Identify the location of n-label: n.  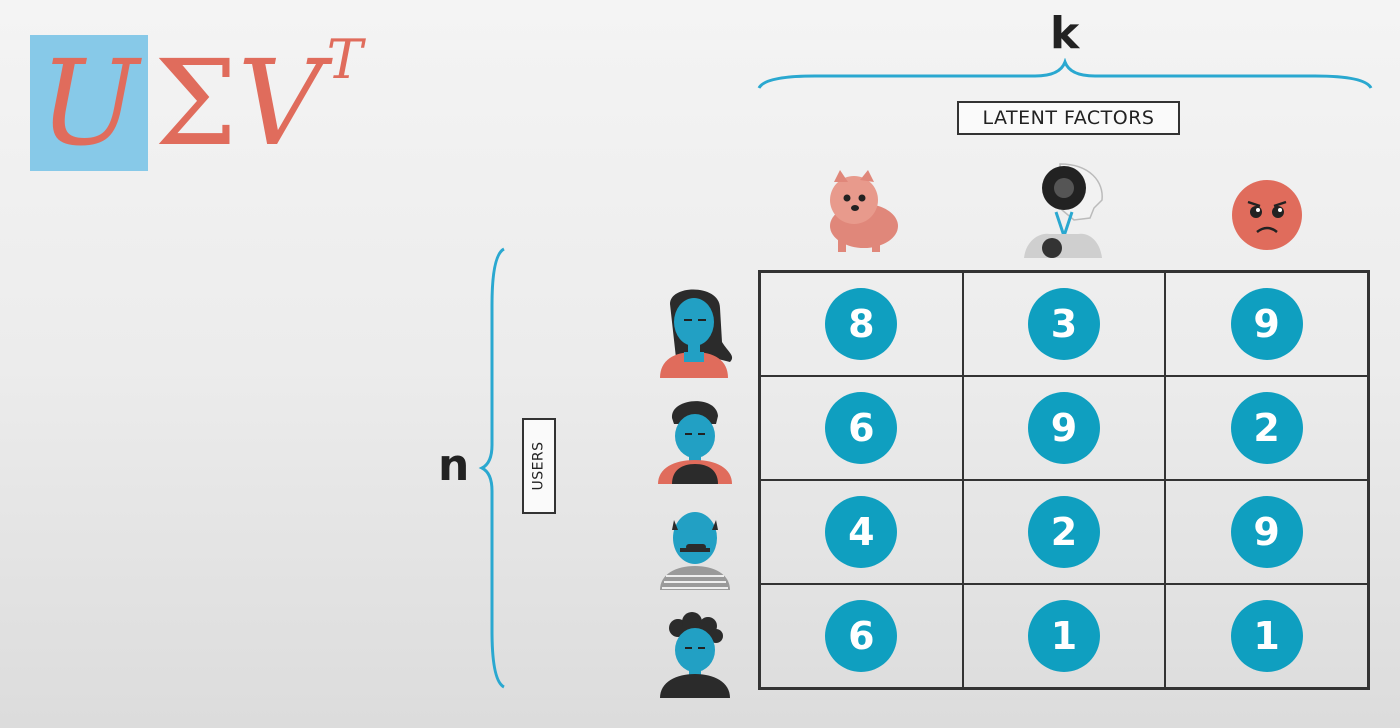
(454, 465).